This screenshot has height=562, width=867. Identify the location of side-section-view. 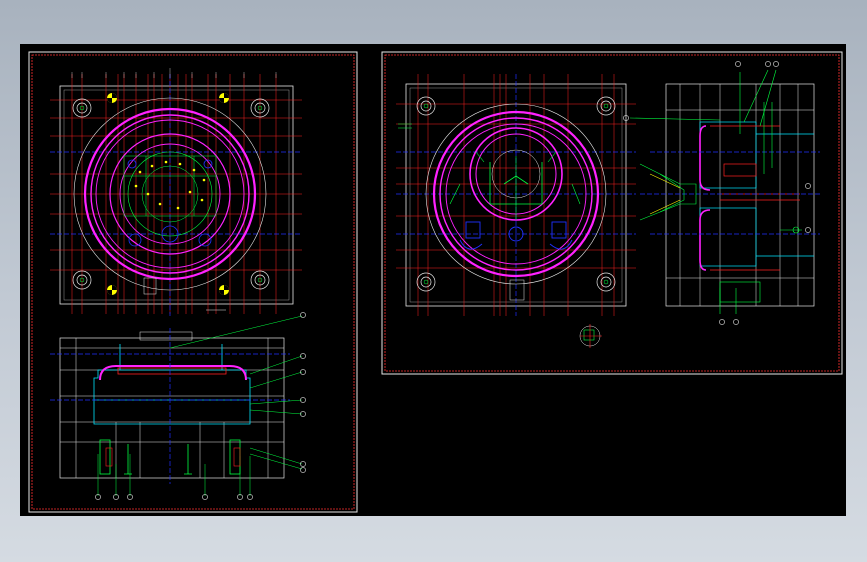
(721, 193).